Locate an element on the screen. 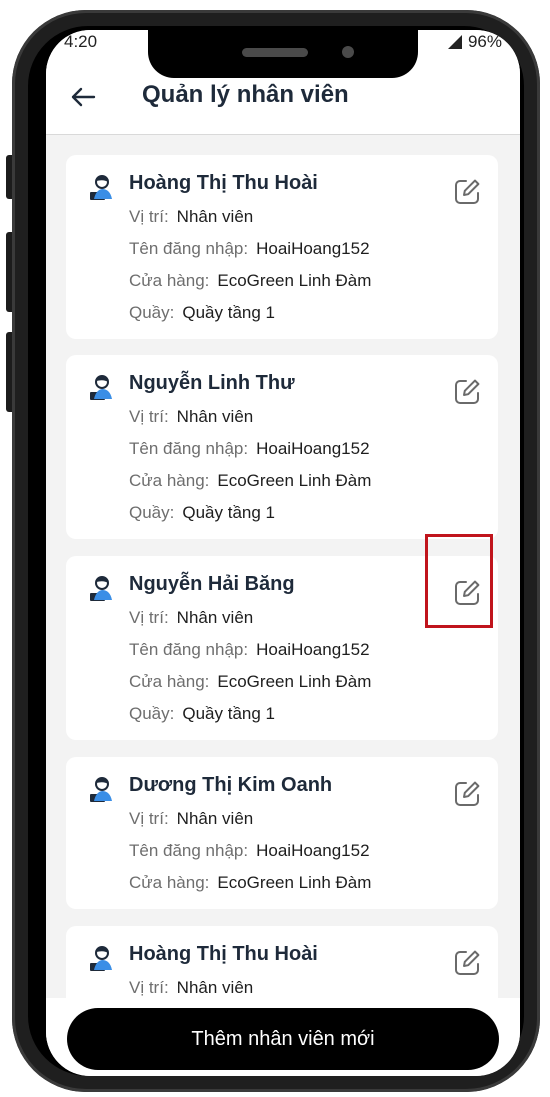  add-employee-button: Thêm nhân viên mới is located at coordinates (283, 1039).